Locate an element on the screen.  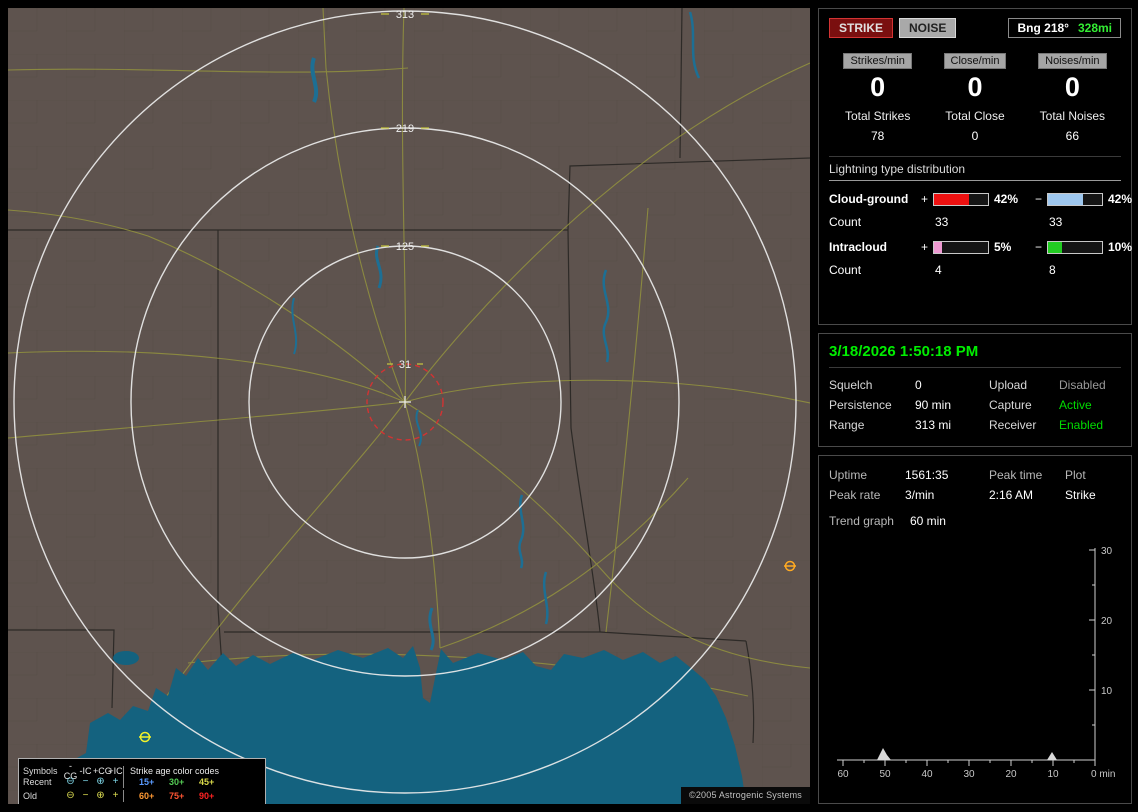
total-strikes-label: Total Strikes is located at coordinates (877, 116).